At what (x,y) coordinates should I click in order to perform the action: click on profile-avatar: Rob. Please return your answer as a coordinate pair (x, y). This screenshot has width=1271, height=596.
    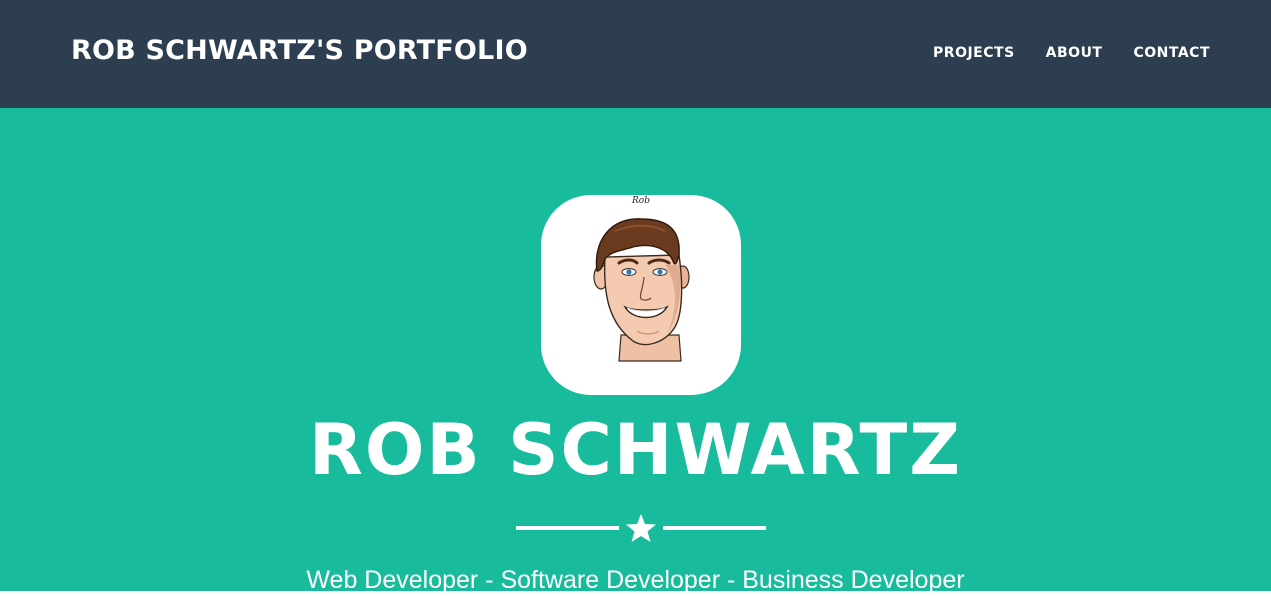
    Looking at the image, I should click on (641, 295).